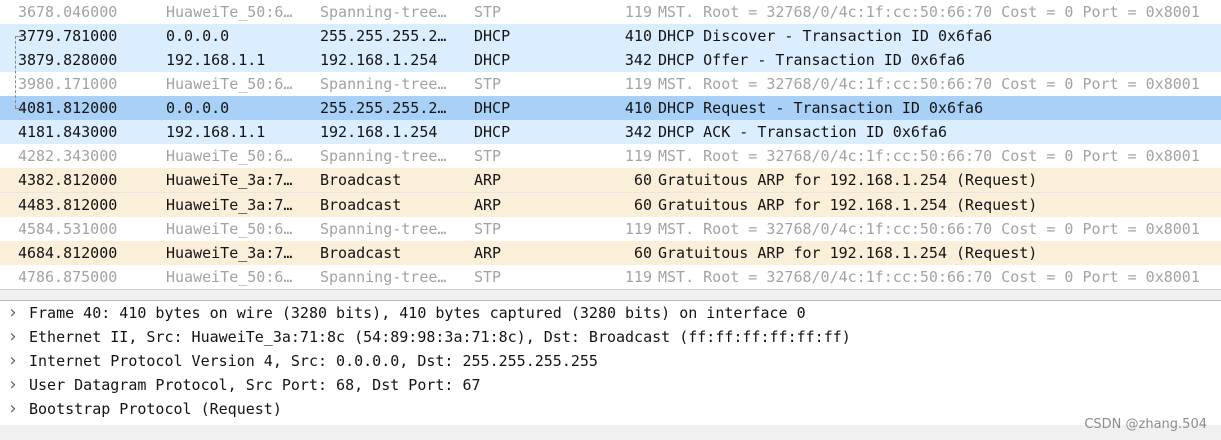 This screenshot has height=440, width=1221. What do you see at coordinates (26, 180) in the screenshot?
I see `packet-number: 43` at bounding box center [26, 180].